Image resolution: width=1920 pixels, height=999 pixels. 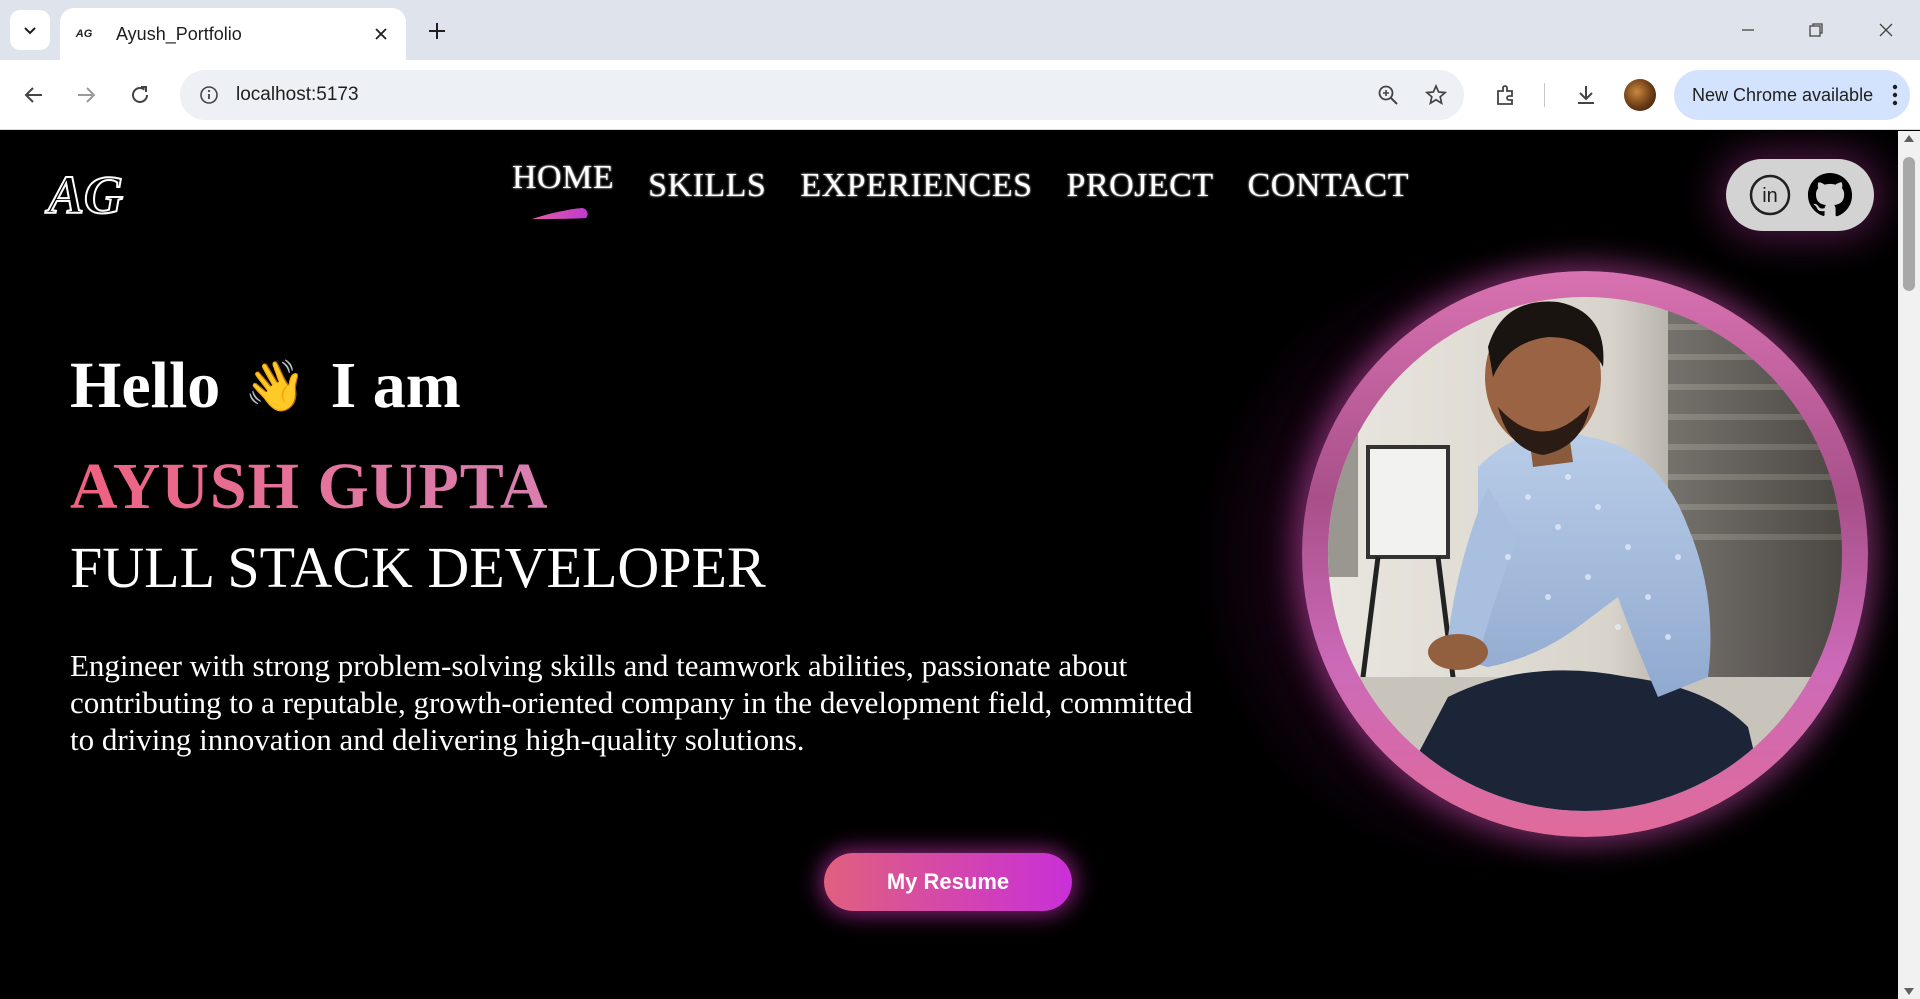 I want to click on hero-name: AYUSH GUPTA, so click(x=309, y=486).